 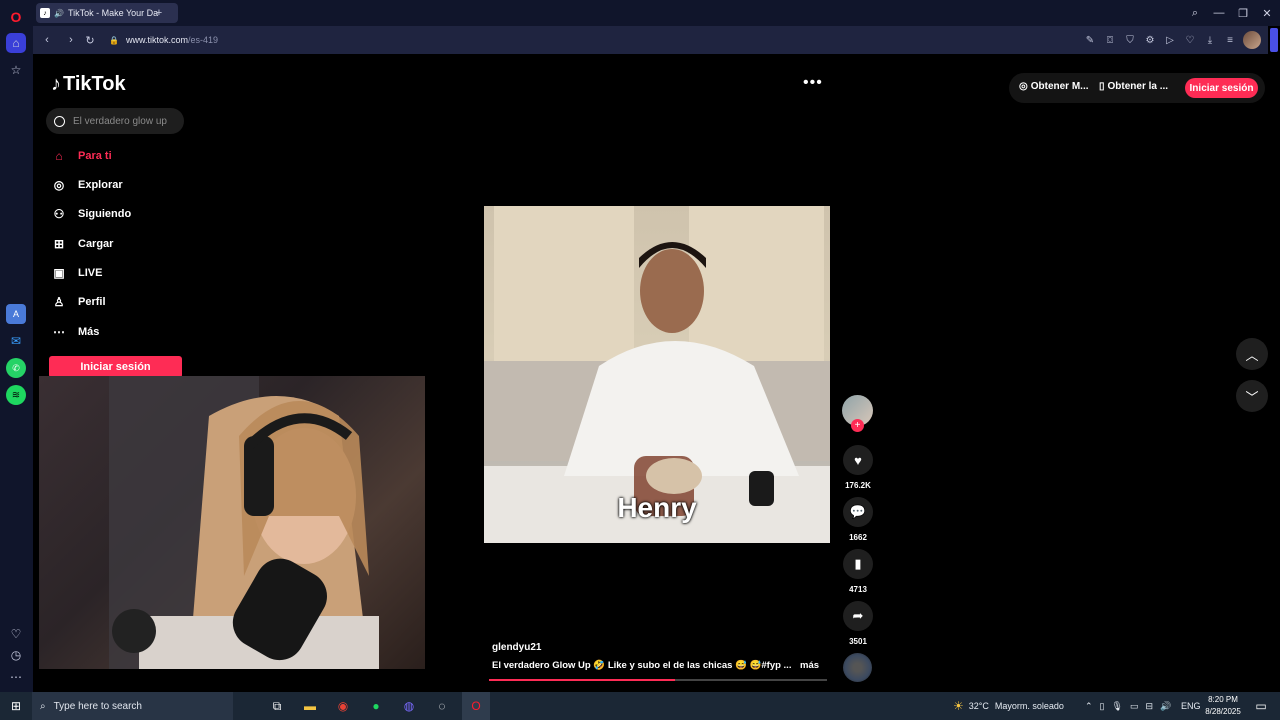 What do you see at coordinates (476, 706) in the screenshot?
I see `opera-taskbar-icon: O` at bounding box center [476, 706].